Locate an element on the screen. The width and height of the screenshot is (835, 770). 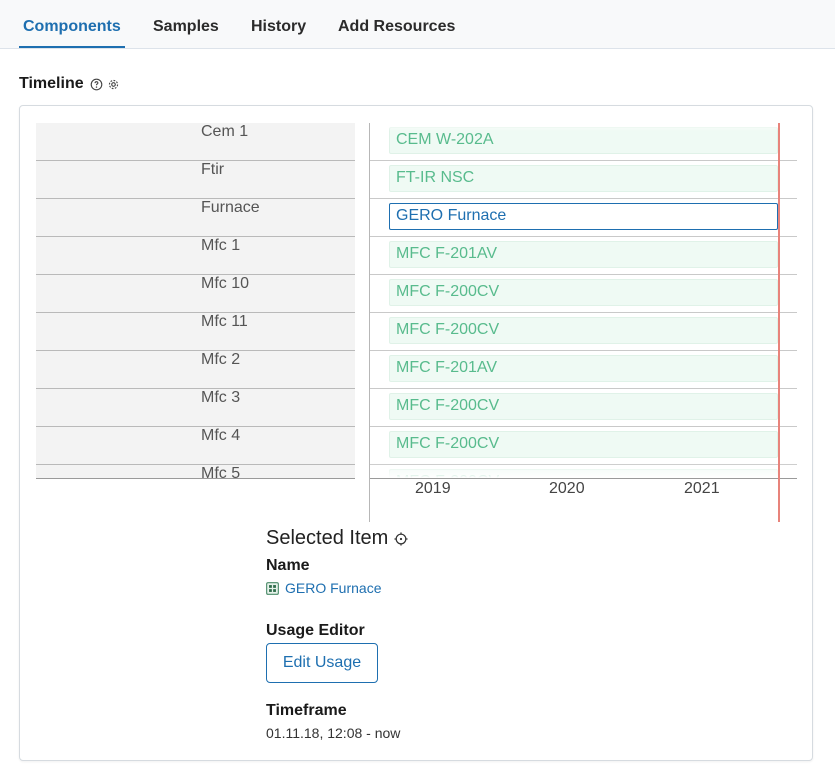
timeline-group-label: Mfc 11 is located at coordinates (224, 321).